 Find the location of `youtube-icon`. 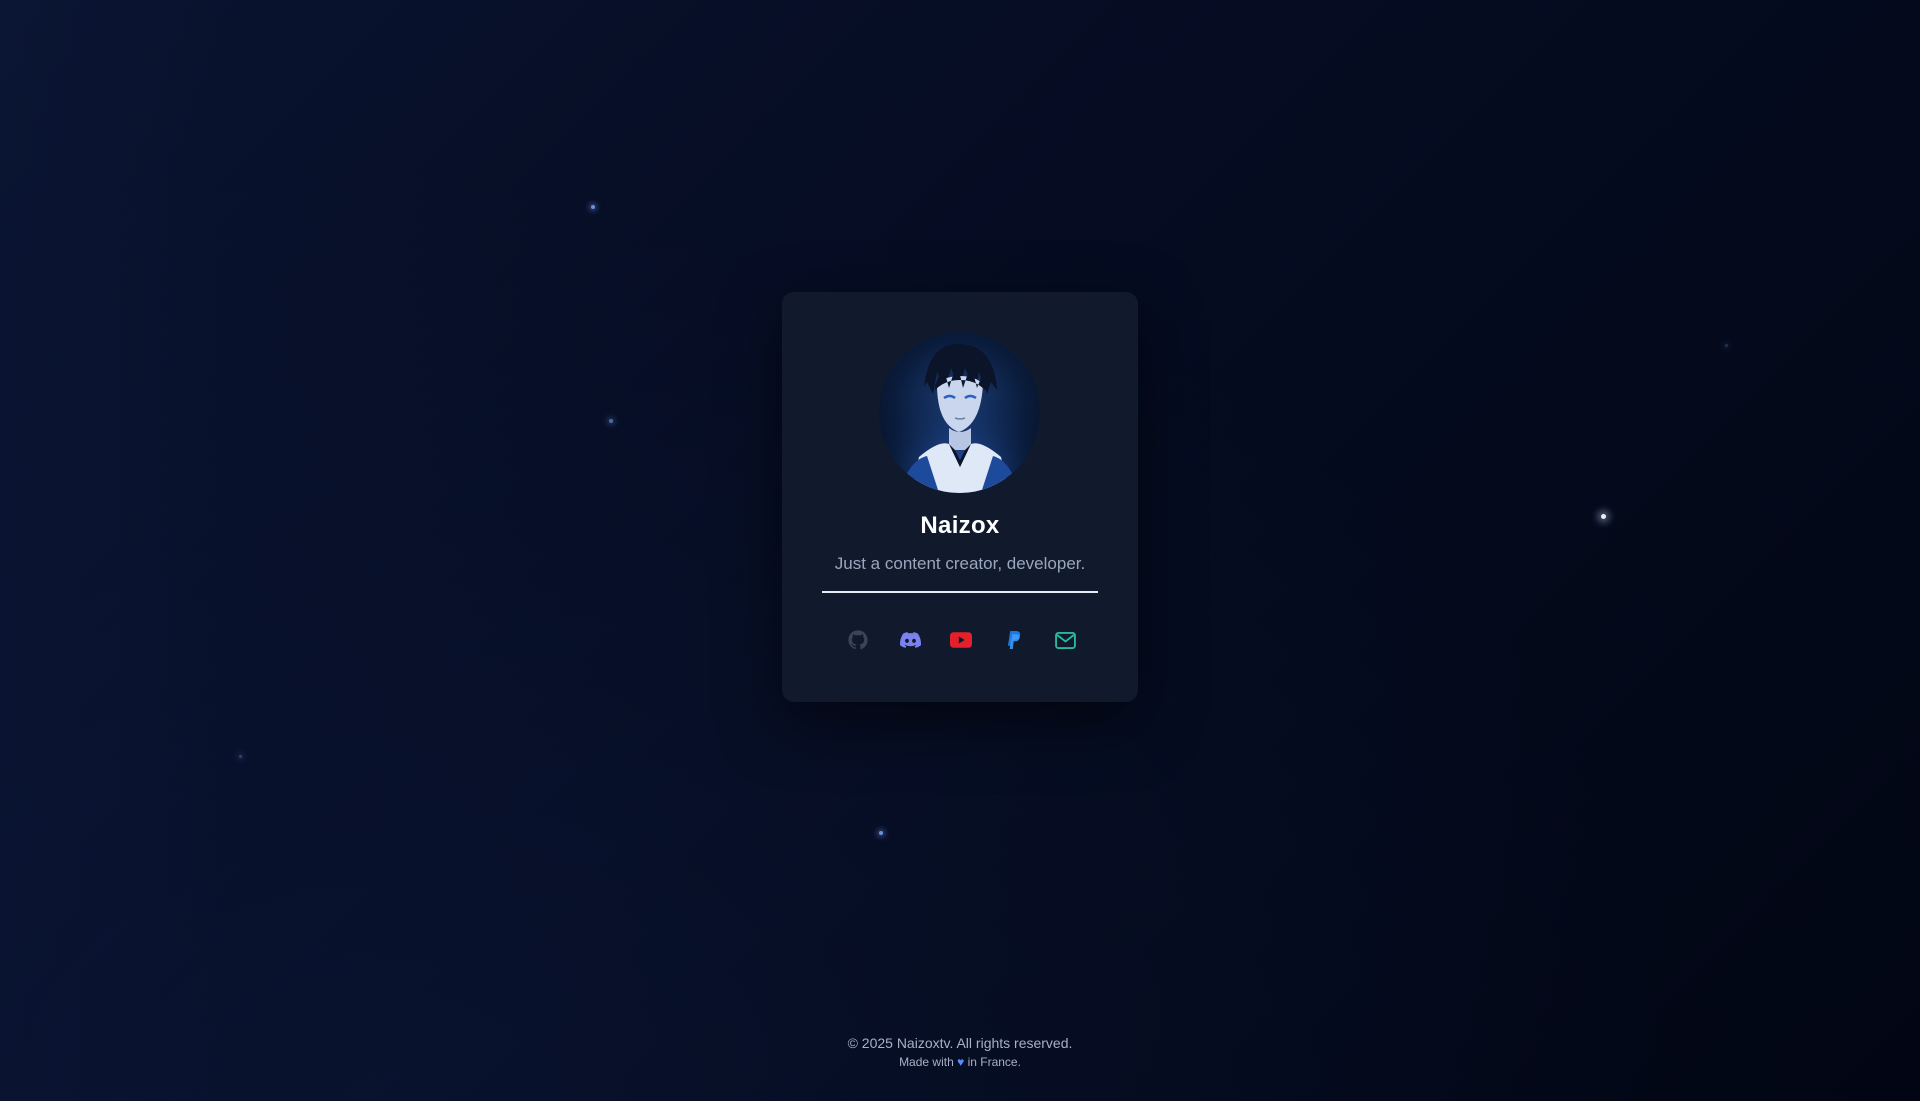

youtube-icon is located at coordinates (961, 640).